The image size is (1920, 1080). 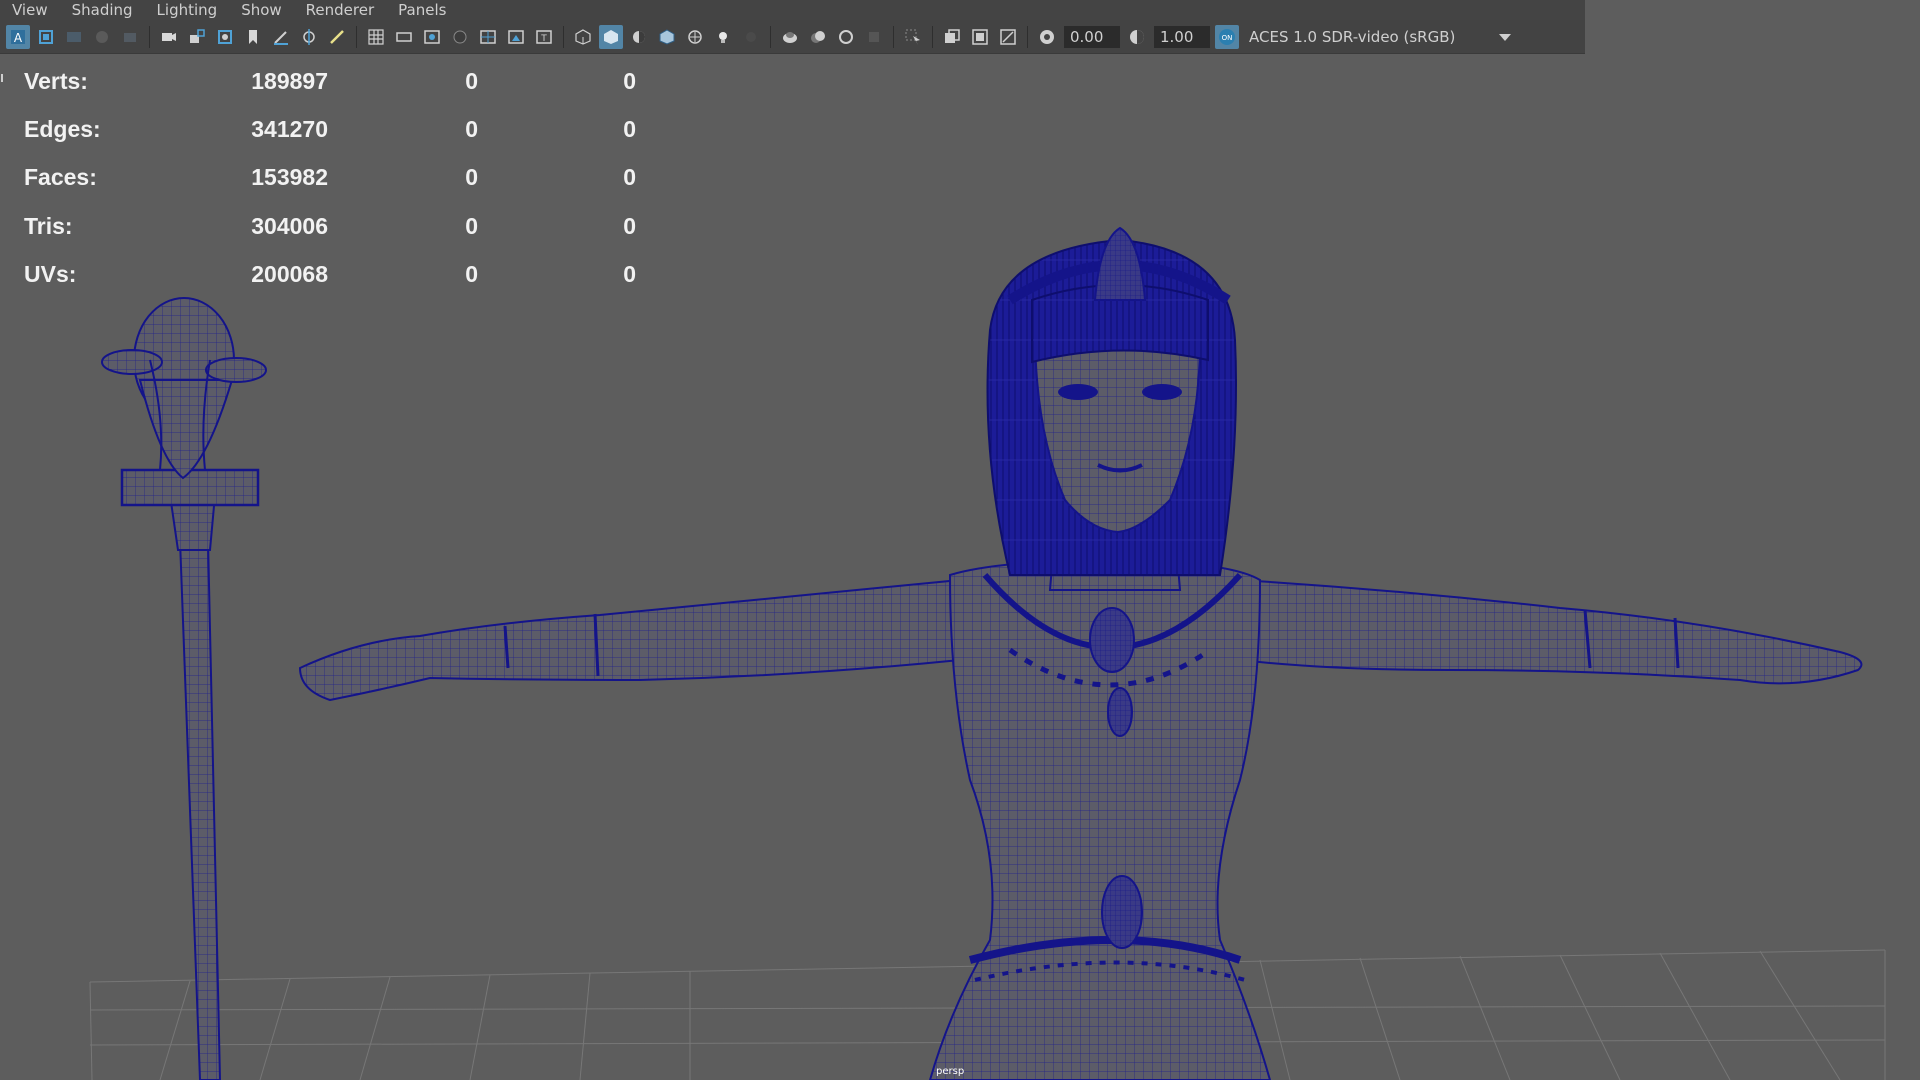 What do you see at coordinates (516, 37) in the screenshot?
I see `safe-action-icon` at bounding box center [516, 37].